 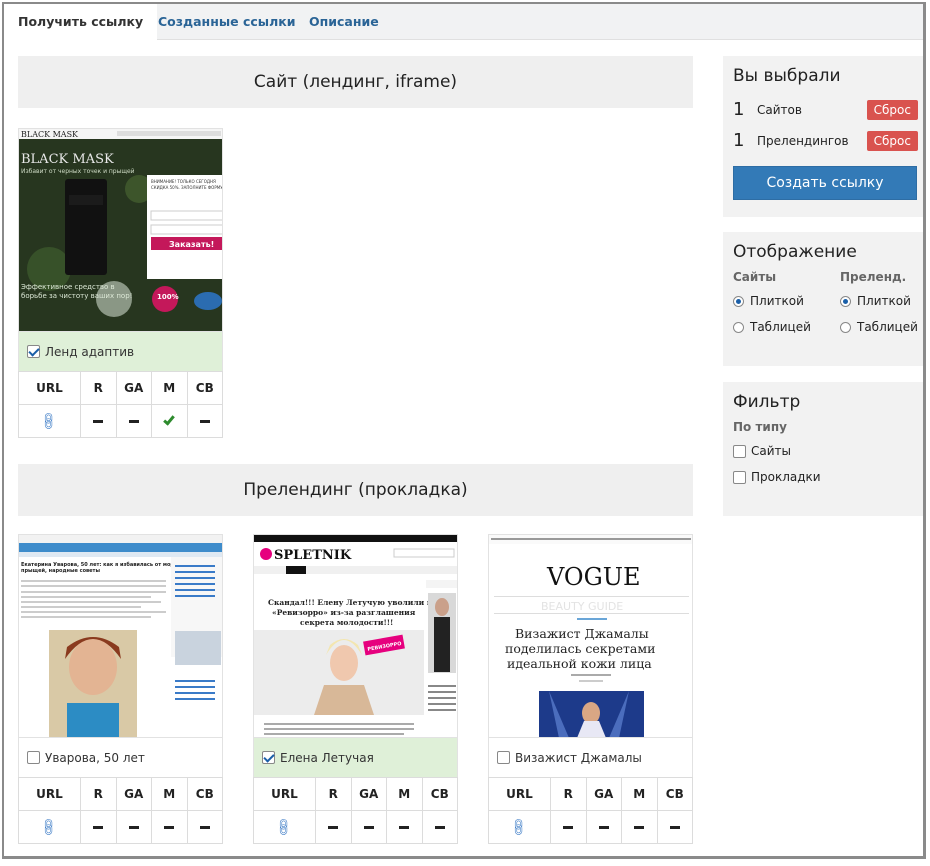 What do you see at coordinates (168, 297) in the screenshot?
I see `svg-text: 100%` at bounding box center [168, 297].